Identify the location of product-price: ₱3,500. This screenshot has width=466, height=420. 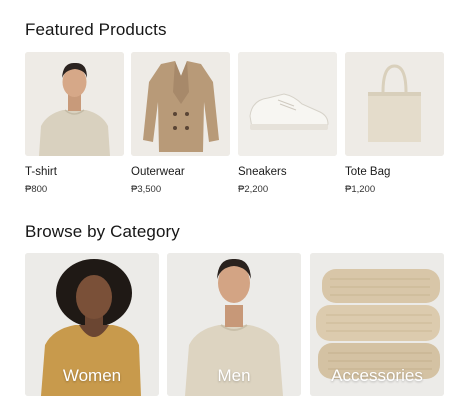
(146, 189).